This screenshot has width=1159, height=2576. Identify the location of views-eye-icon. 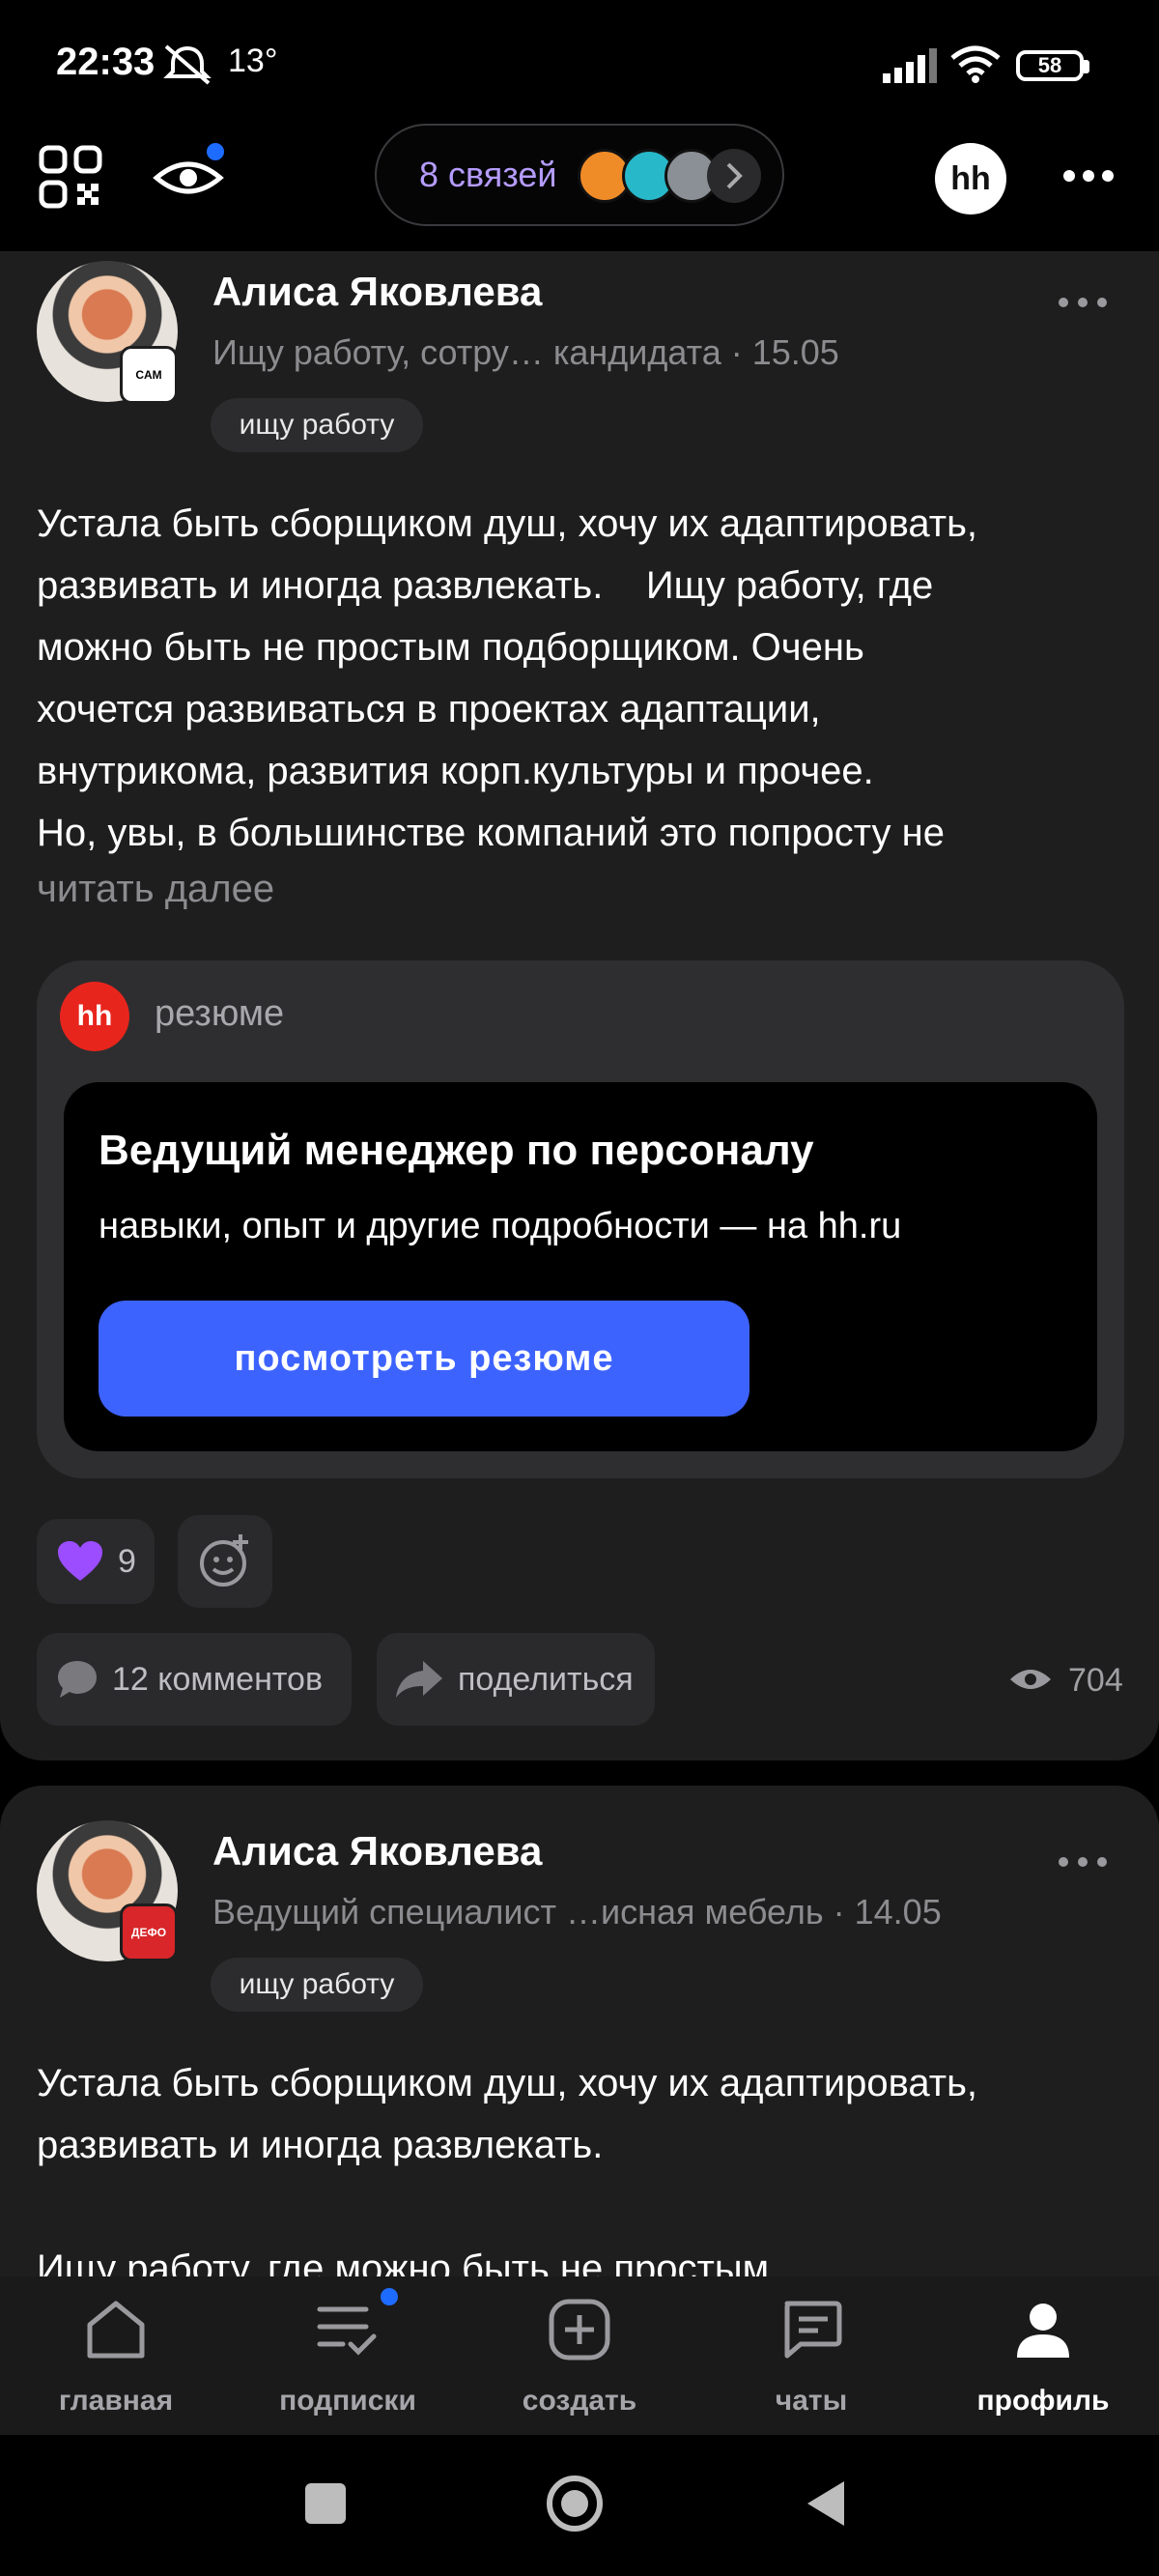
(1031, 1680).